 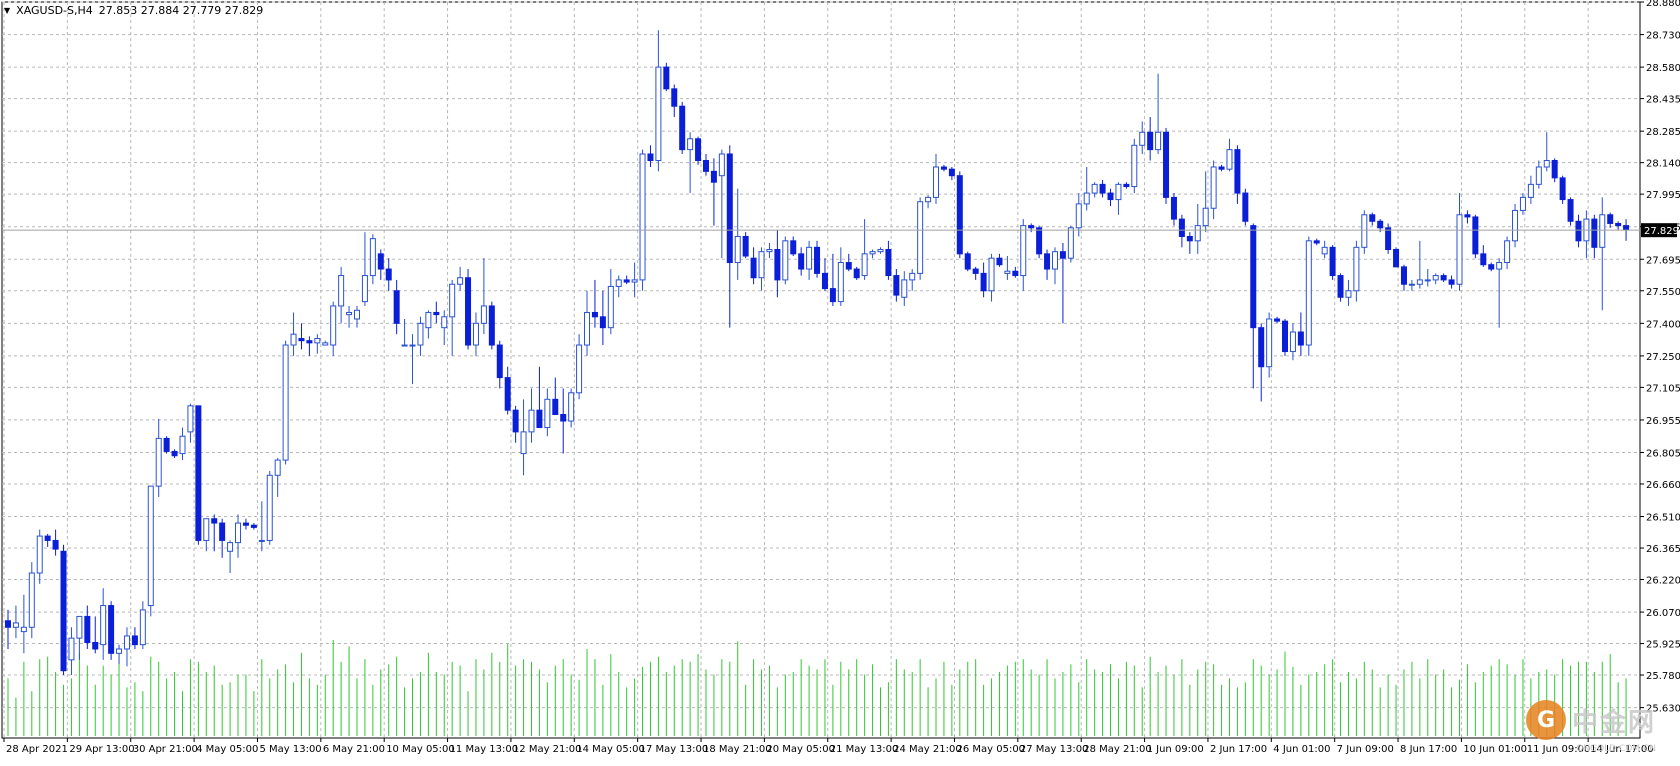 I want to click on y-tick-label: 26.365, so click(x=1663, y=549).